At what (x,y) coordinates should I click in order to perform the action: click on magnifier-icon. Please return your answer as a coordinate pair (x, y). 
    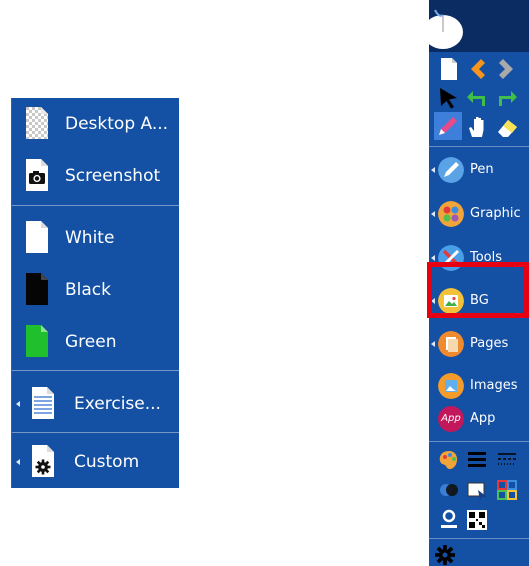
    Looking at the image, I should click on (449, 520).